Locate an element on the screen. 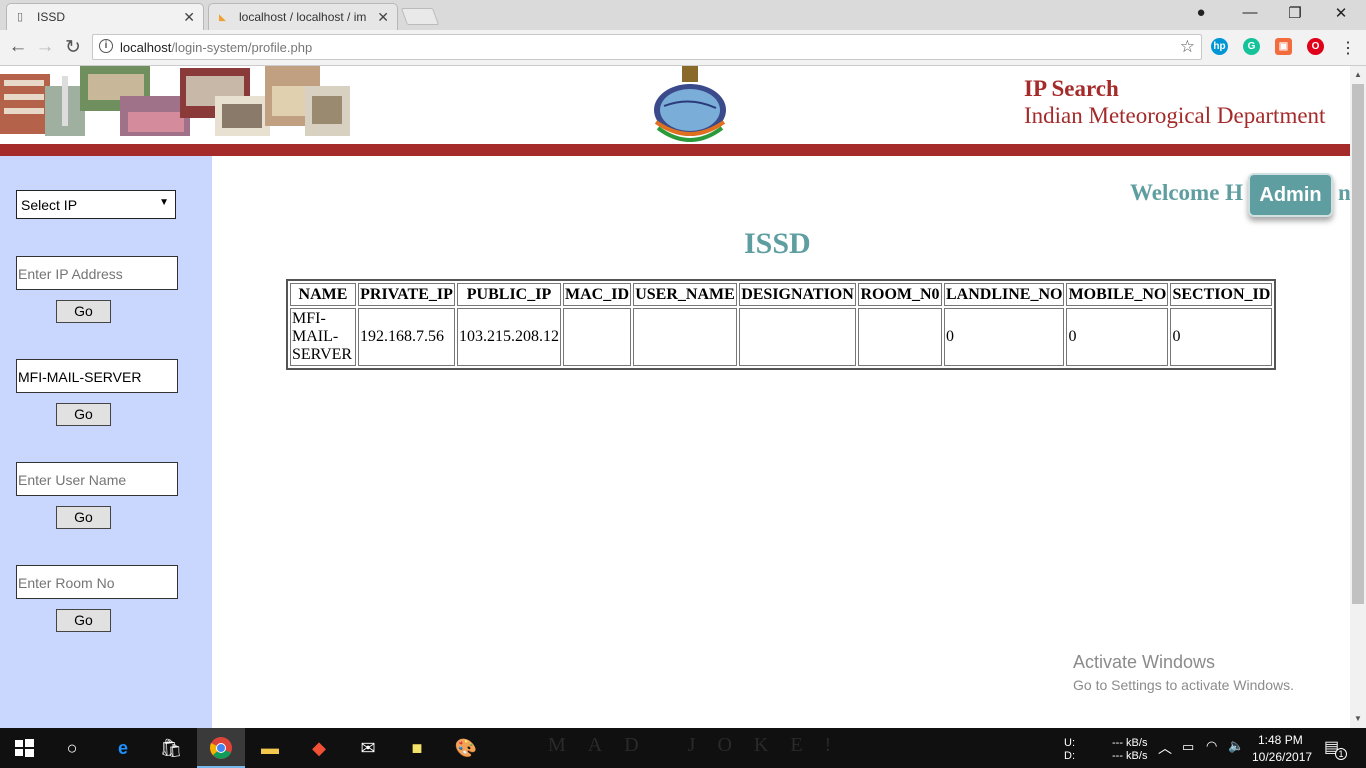 This screenshot has height=768, width=1366. mail-icon: ✉ is located at coordinates (368, 748).